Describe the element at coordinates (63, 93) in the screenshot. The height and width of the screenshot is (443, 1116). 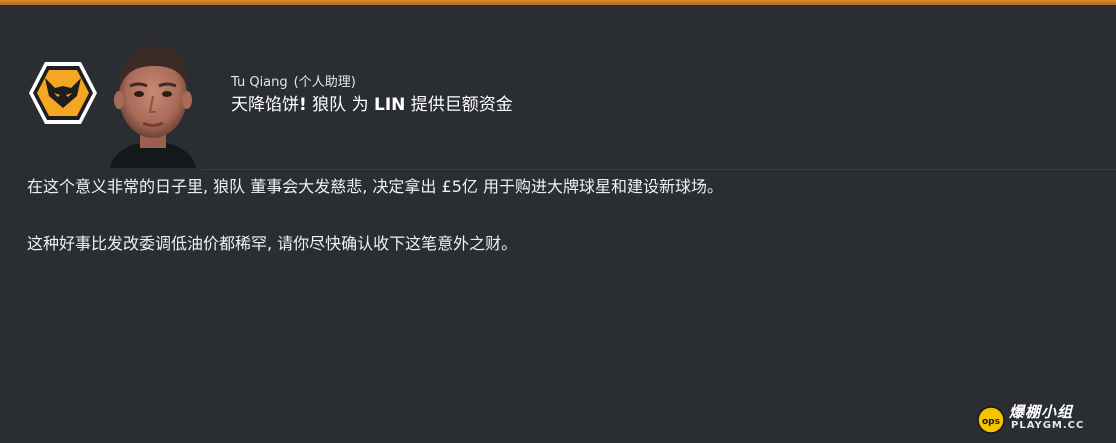
I see `club-badge-icon` at that location.